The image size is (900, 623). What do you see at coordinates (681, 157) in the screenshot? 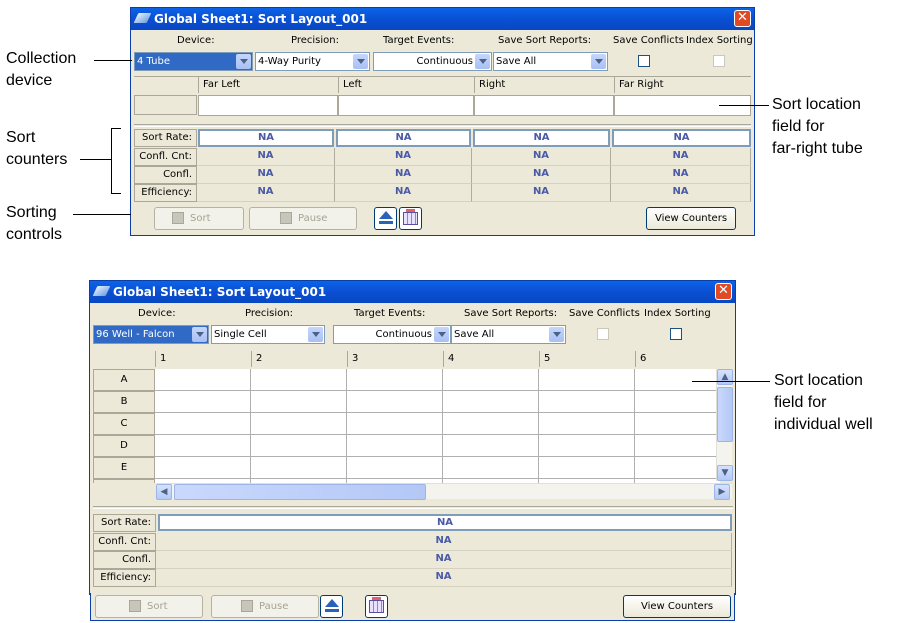
I see `conflict-count-value: NA` at bounding box center [681, 157].